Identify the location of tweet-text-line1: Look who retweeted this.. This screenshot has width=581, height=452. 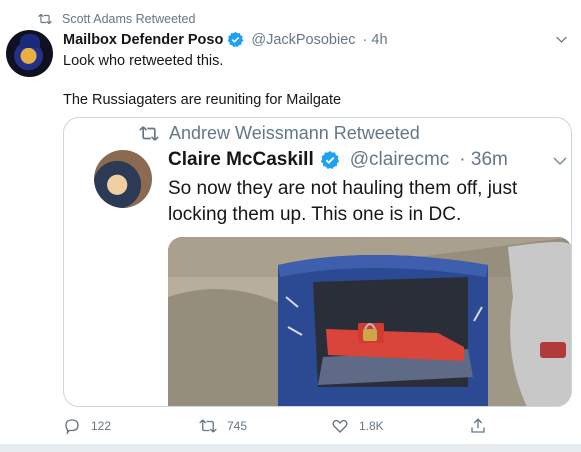
(143, 61).